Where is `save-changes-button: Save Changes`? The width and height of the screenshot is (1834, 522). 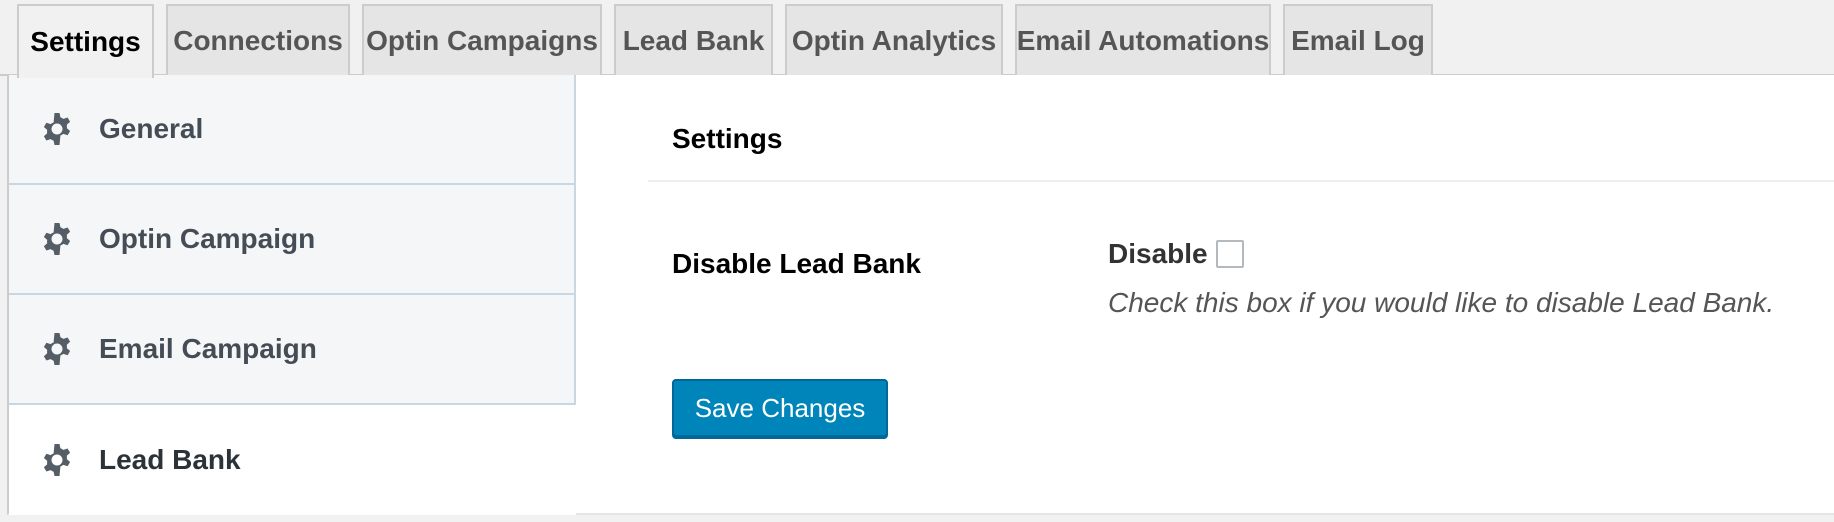
save-changes-button: Save Changes is located at coordinates (780, 408).